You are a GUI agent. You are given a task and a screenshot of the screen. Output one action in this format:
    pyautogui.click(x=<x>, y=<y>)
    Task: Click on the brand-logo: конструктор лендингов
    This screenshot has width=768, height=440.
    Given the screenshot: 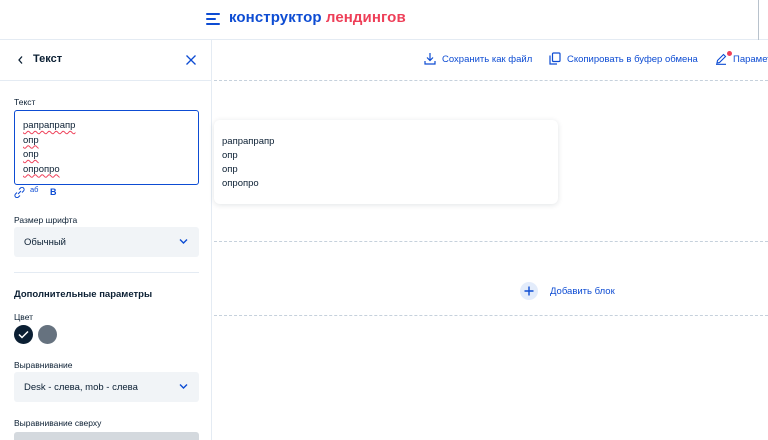 What is the action you would take?
    pyautogui.click(x=317, y=17)
    